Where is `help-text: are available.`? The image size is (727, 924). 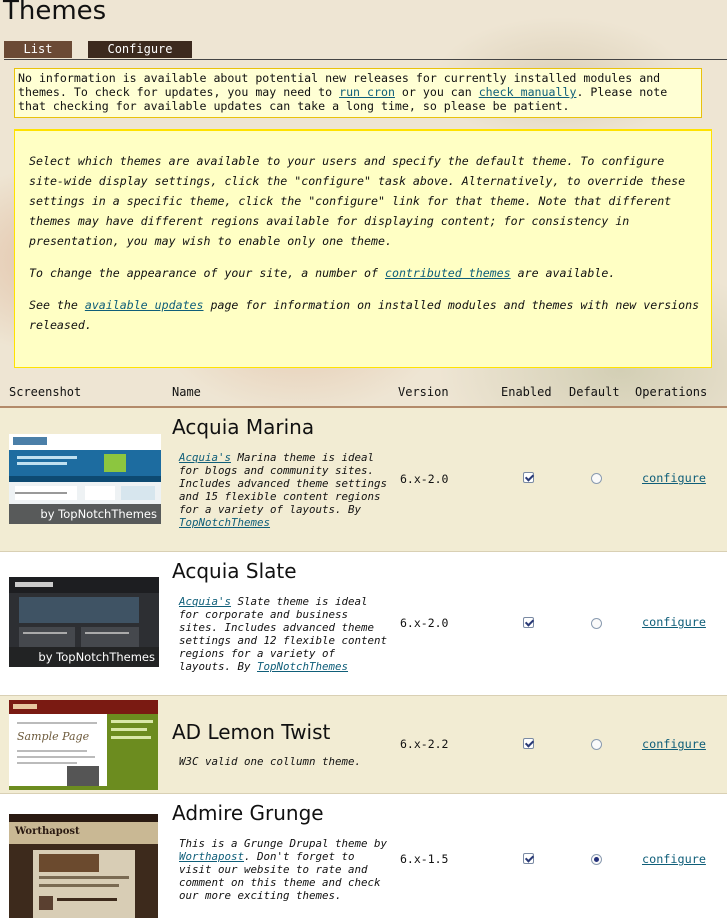
help-text: are available. is located at coordinates (563, 273).